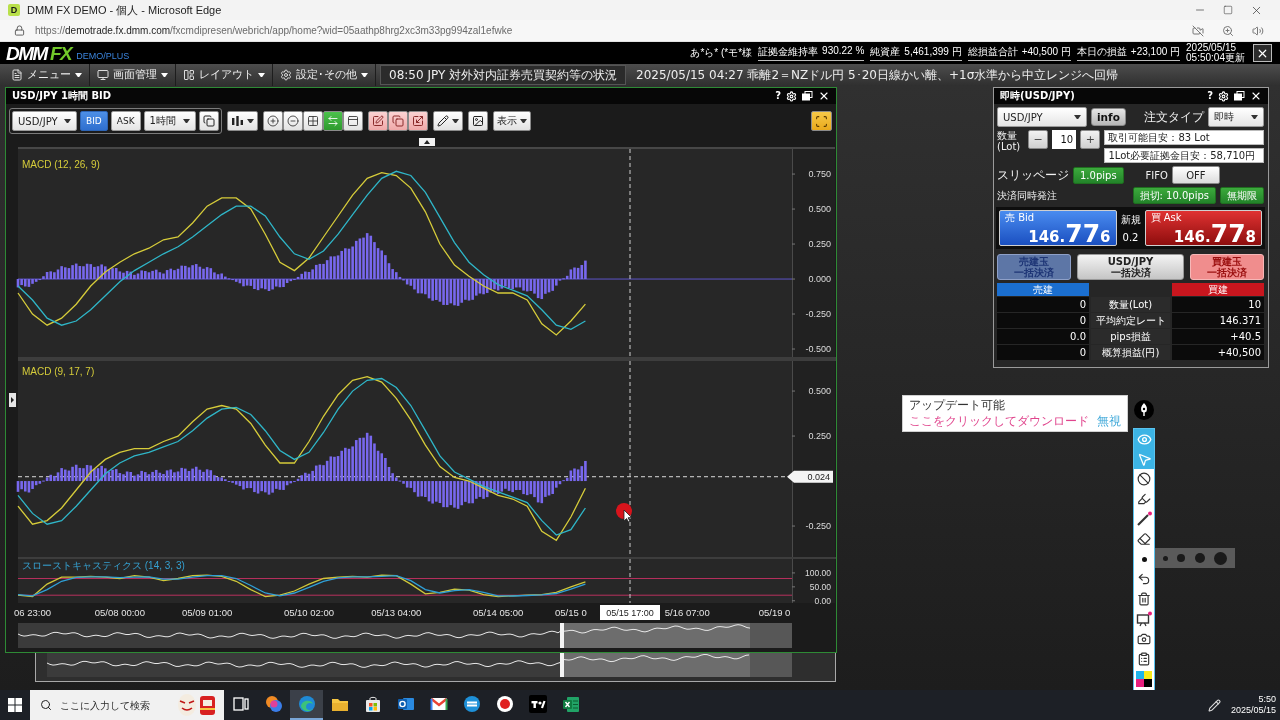  I want to click on stat-label: 純資産, so click(885, 52).